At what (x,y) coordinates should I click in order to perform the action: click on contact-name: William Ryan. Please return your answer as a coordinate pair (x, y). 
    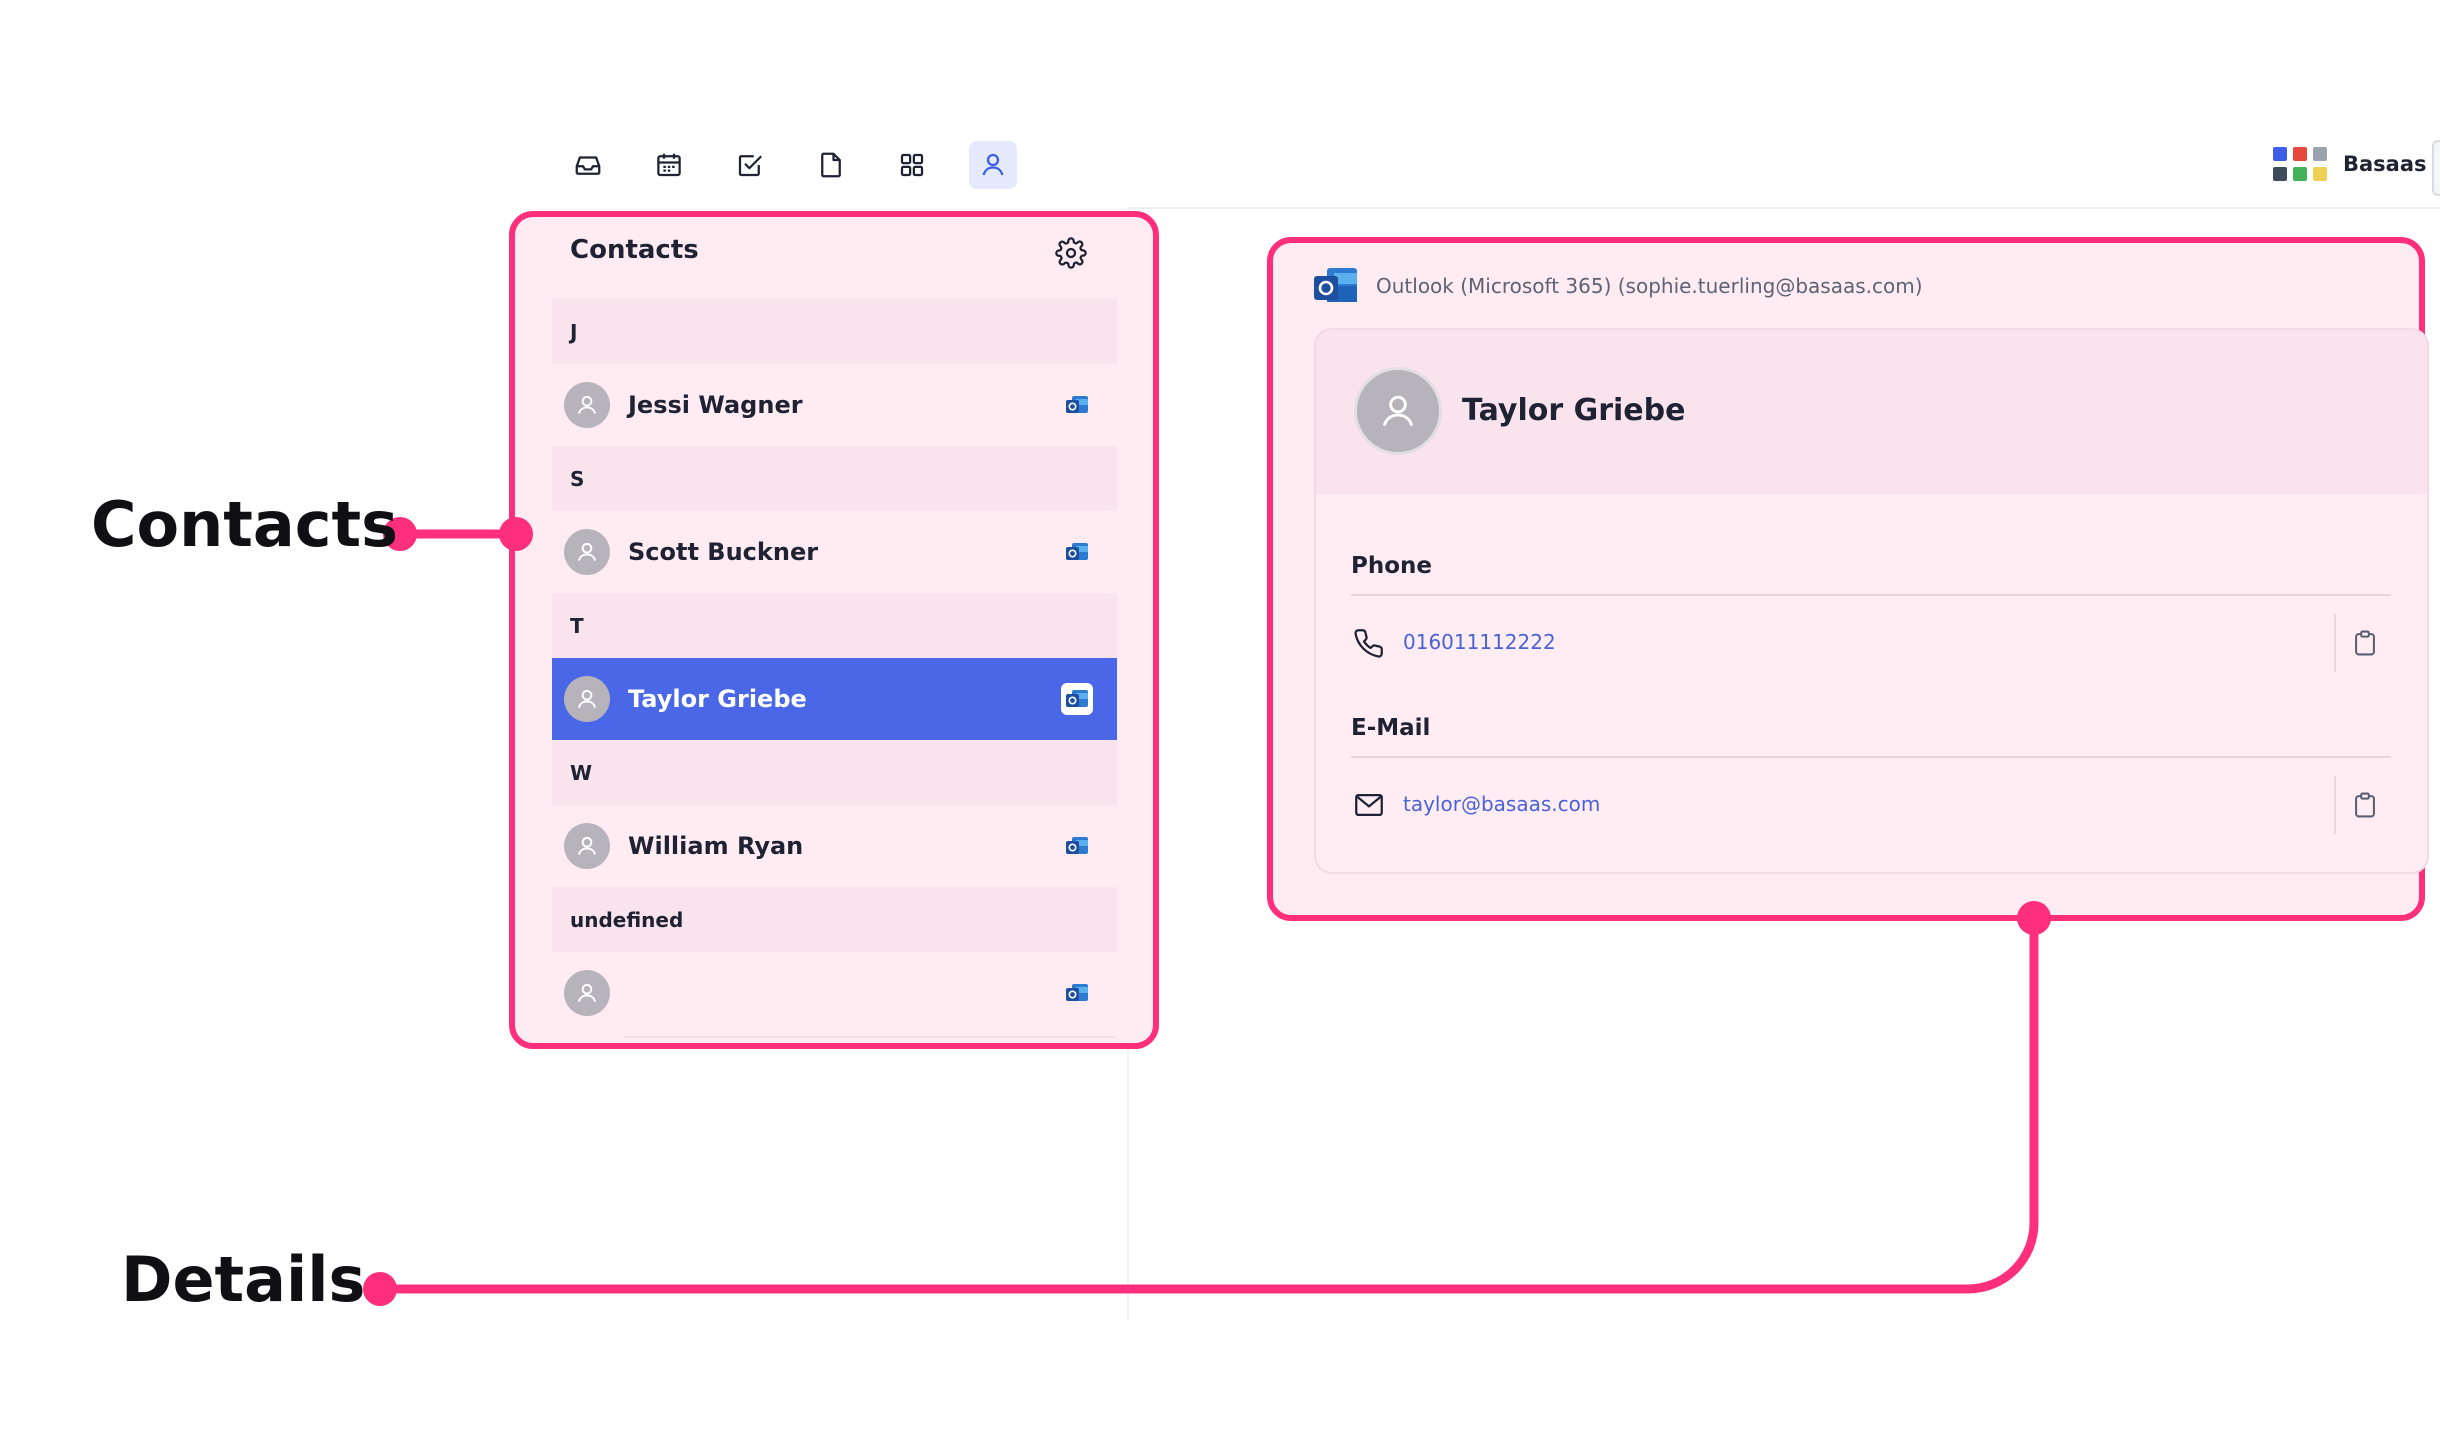
    Looking at the image, I should click on (716, 846).